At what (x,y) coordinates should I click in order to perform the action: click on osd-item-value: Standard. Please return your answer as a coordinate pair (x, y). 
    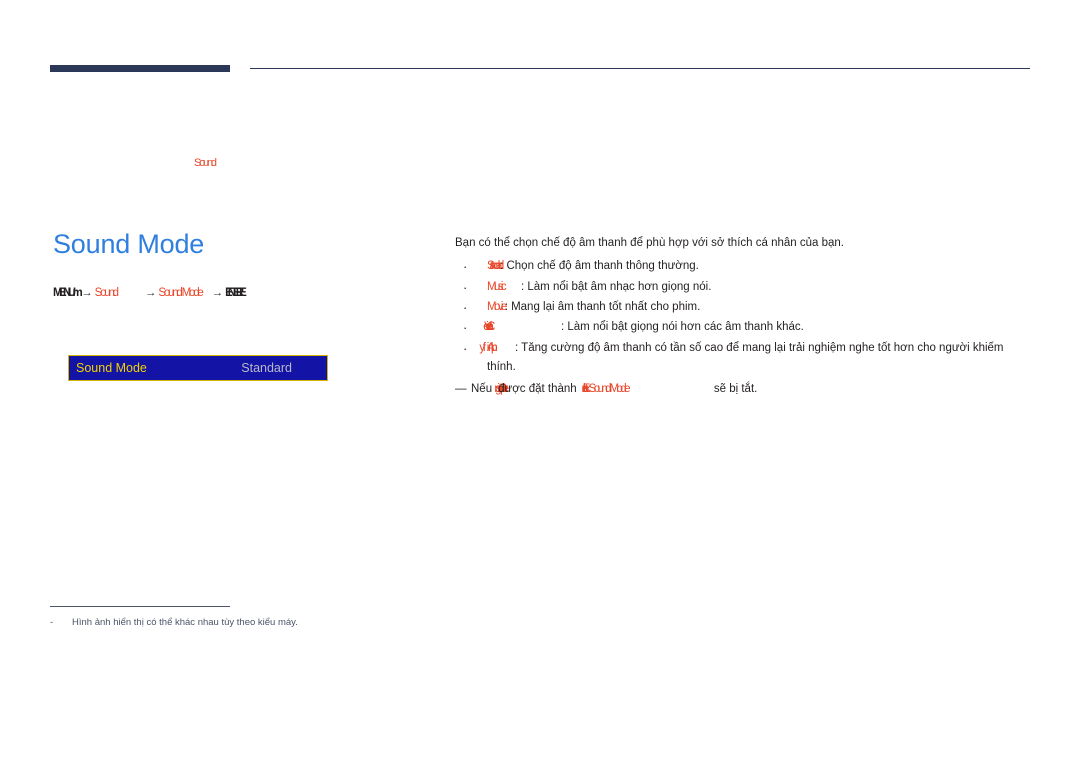
    Looking at the image, I should click on (266, 368).